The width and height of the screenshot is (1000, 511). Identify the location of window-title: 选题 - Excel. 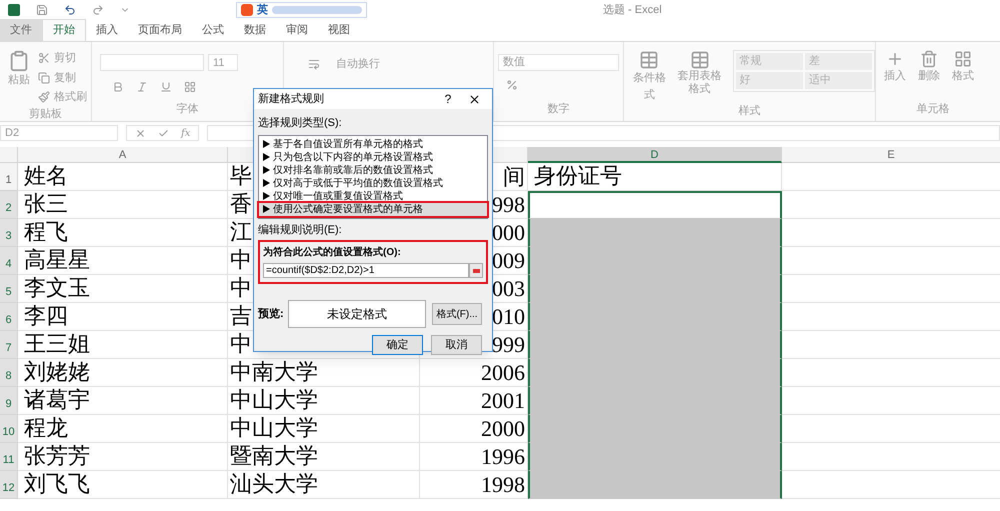
(632, 10).